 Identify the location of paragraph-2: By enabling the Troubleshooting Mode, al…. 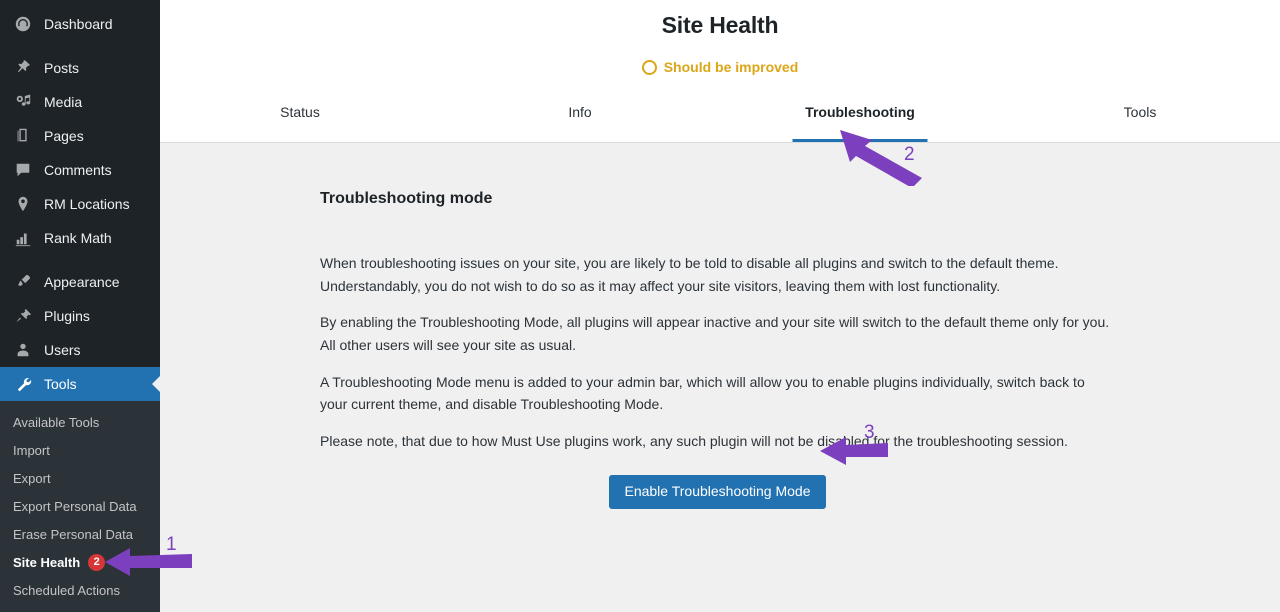
(715, 334).